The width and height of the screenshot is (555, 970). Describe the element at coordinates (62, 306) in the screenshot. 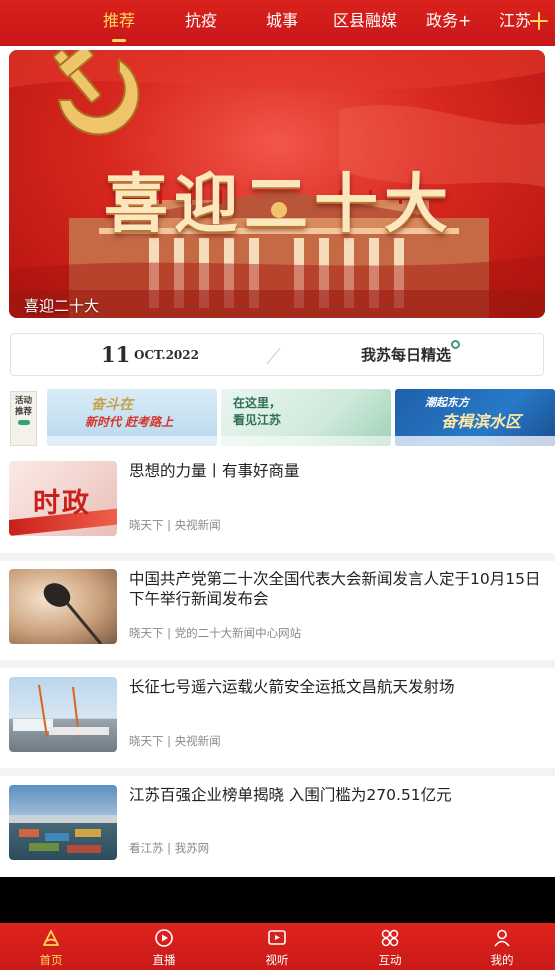

I see `banner-caption: 喜迎二十大` at that location.